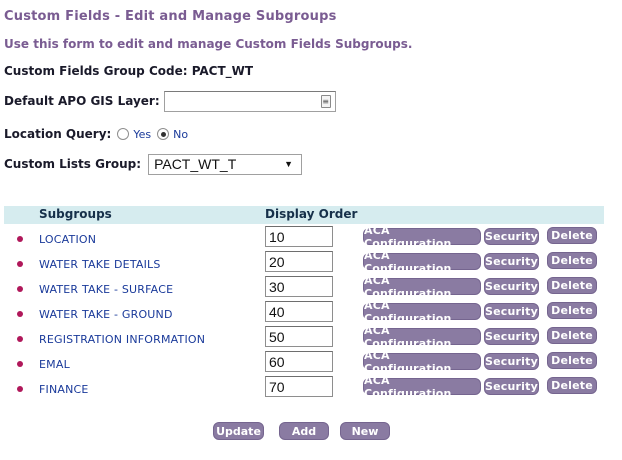  I want to click on location-query-no-label: No, so click(180, 134).